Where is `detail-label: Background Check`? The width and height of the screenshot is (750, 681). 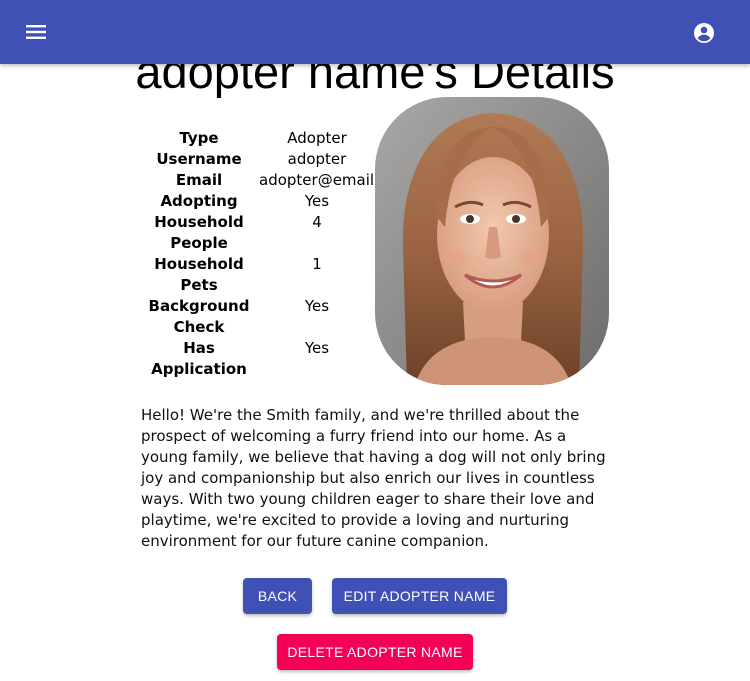 detail-label: Background Check is located at coordinates (199, 316).